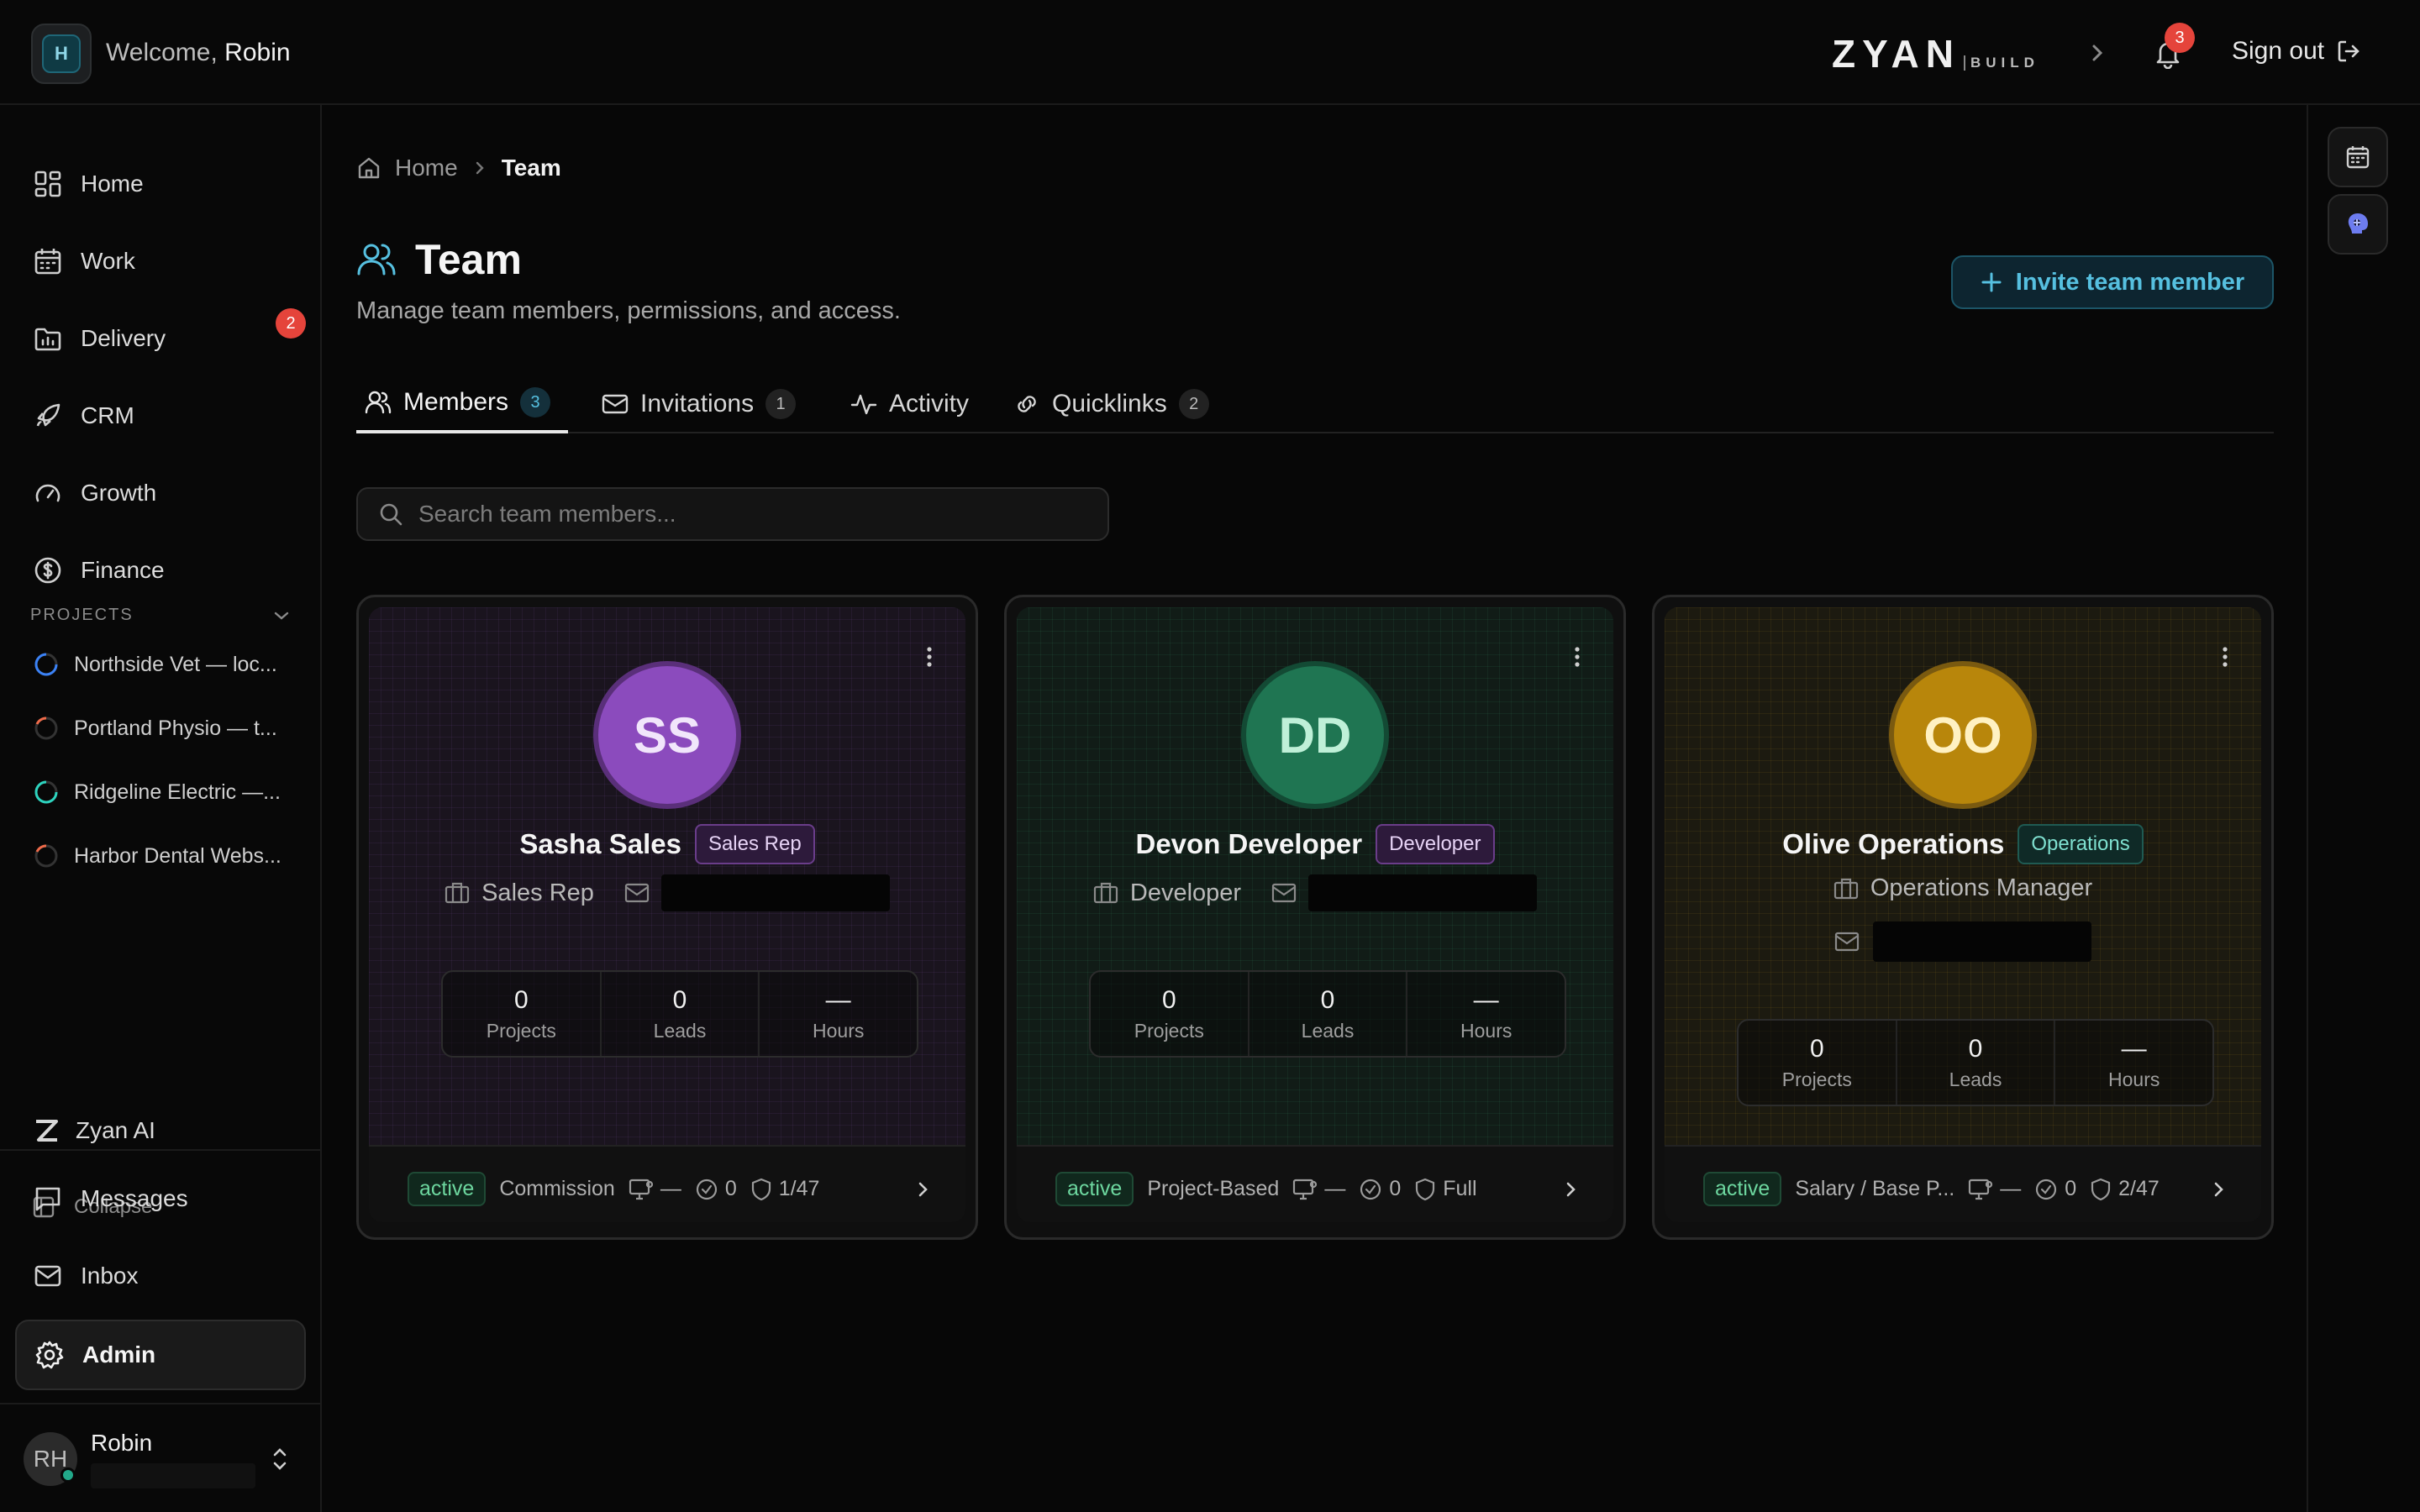  What do you see at coordinates (839, 1030) in the screenshot?
I see `stat-label: Hours` at bounding box center [839, 1030].